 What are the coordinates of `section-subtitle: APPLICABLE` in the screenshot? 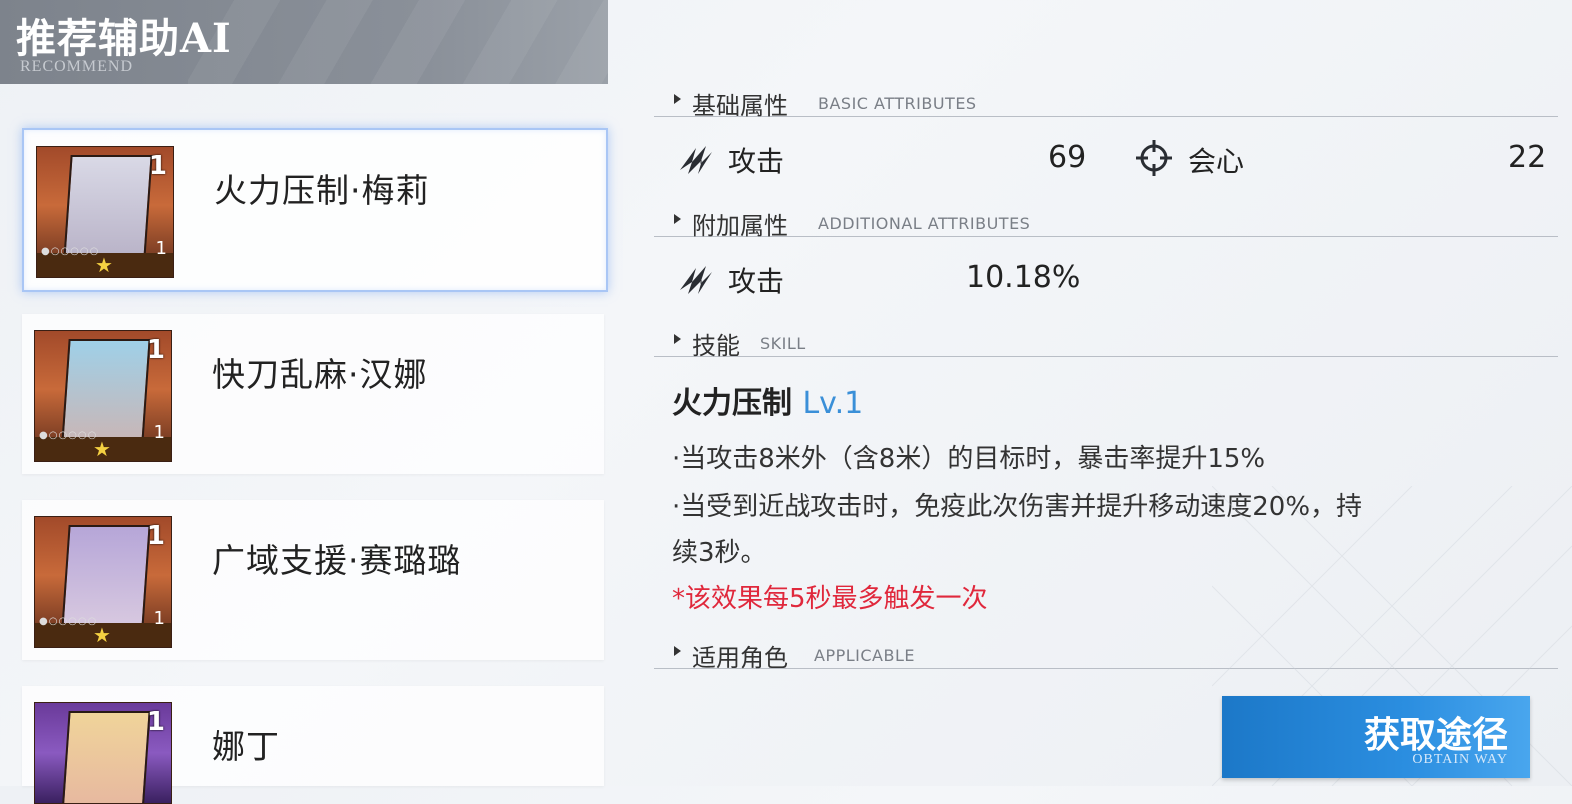 It's located at (864, 655).